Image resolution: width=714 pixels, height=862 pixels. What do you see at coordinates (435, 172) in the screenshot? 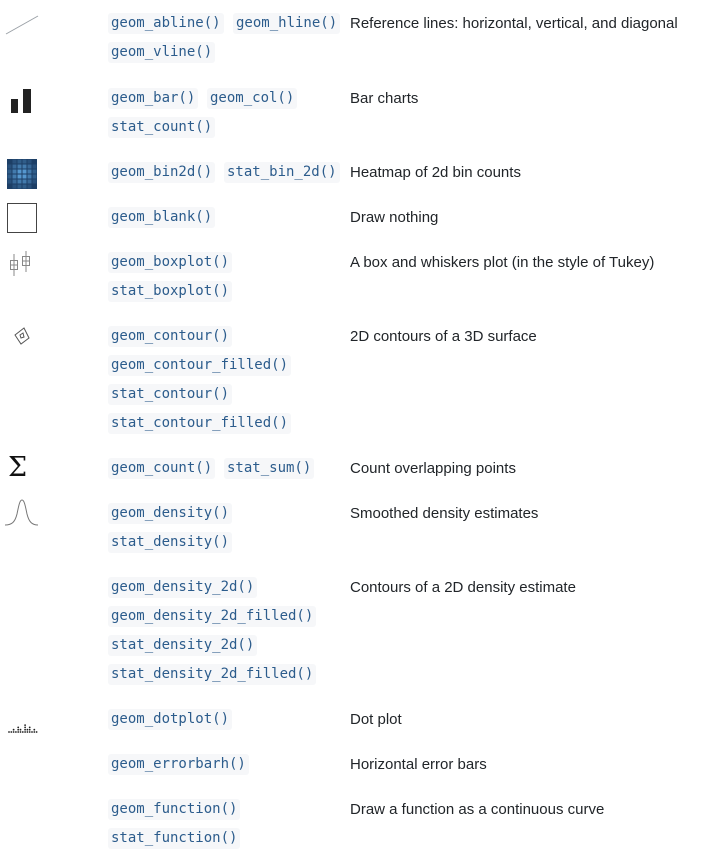
I see `description: Heatmap of 2d bin counts` at bounding box center [435, 172].